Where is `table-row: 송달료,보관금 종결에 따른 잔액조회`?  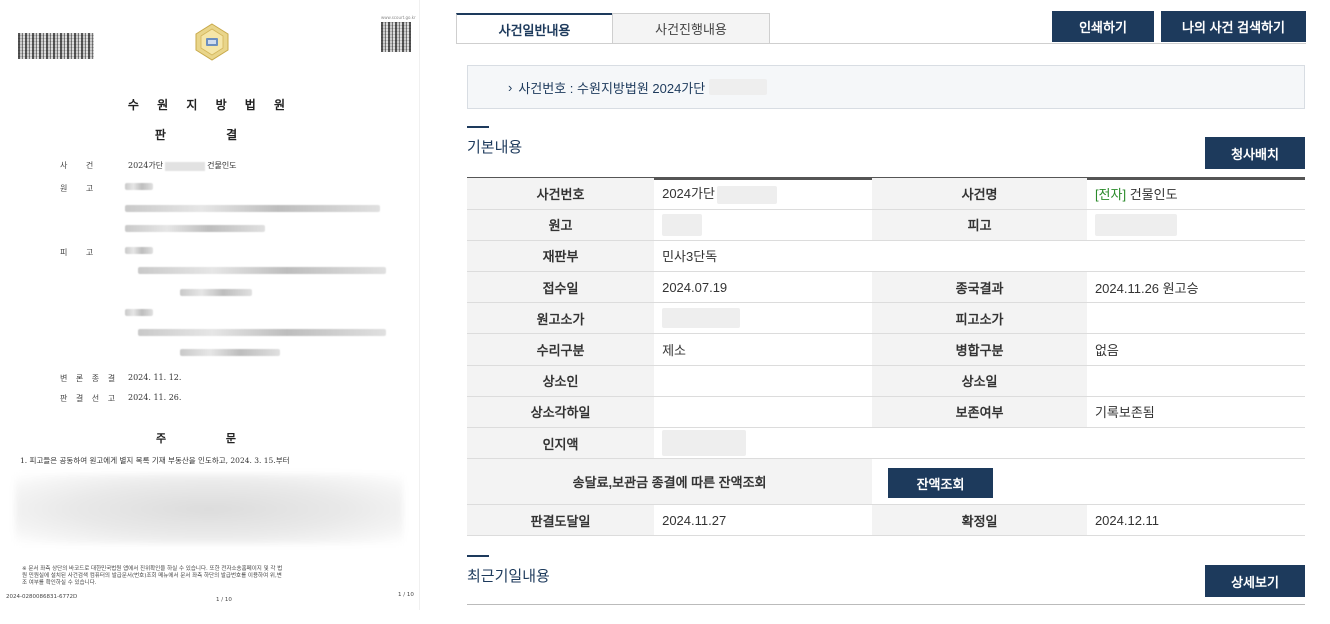
table-row: 송달료,보관금 종결에 따른 잔액조회 is located at coordinates (886, 482).